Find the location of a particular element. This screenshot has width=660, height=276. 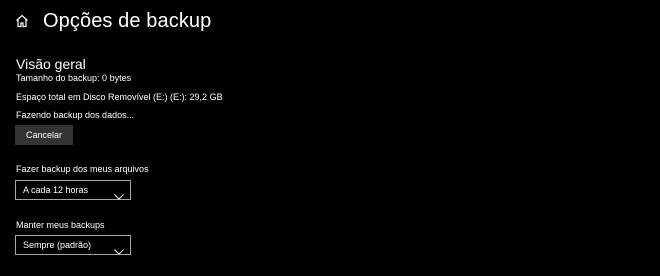

backup-size-text: Tamanho do backup: 0 bytes is located at coordinates (74, 78).